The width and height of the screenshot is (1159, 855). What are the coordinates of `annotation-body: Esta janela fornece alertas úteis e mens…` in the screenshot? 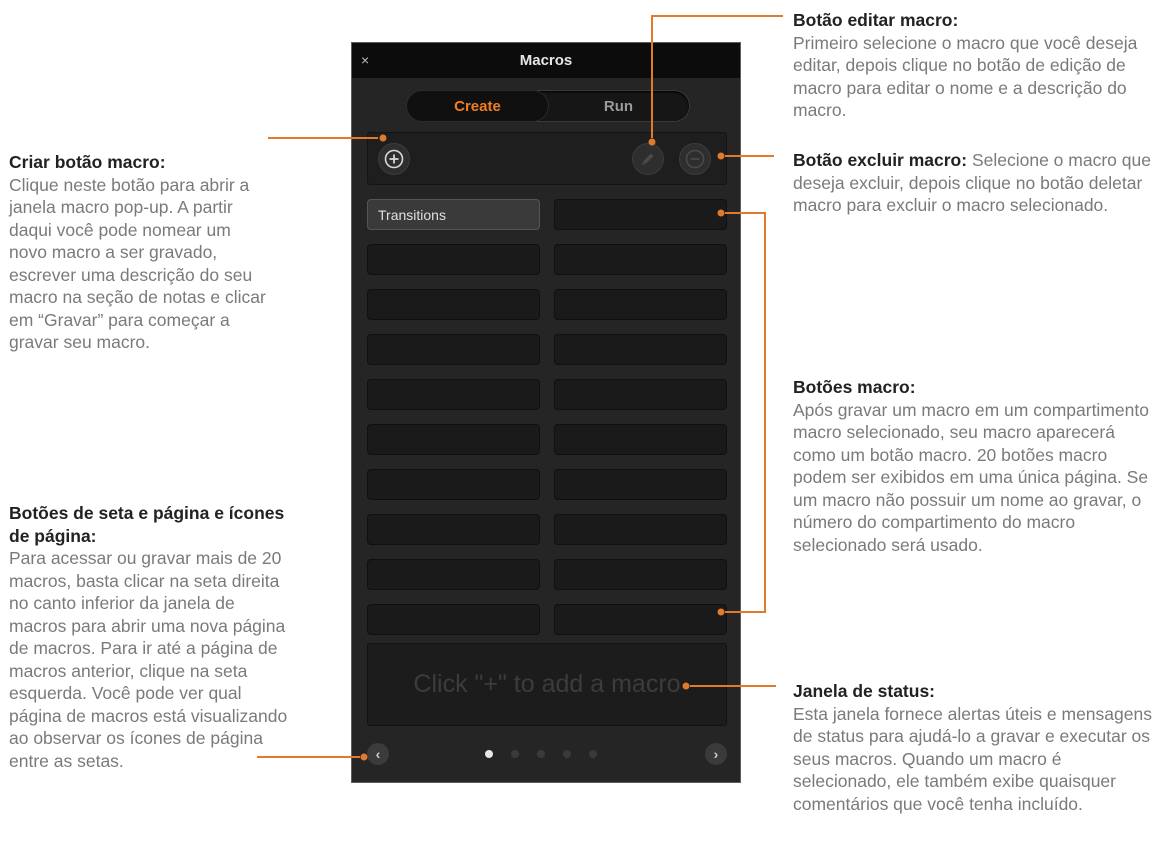 It's located at (972, 758).